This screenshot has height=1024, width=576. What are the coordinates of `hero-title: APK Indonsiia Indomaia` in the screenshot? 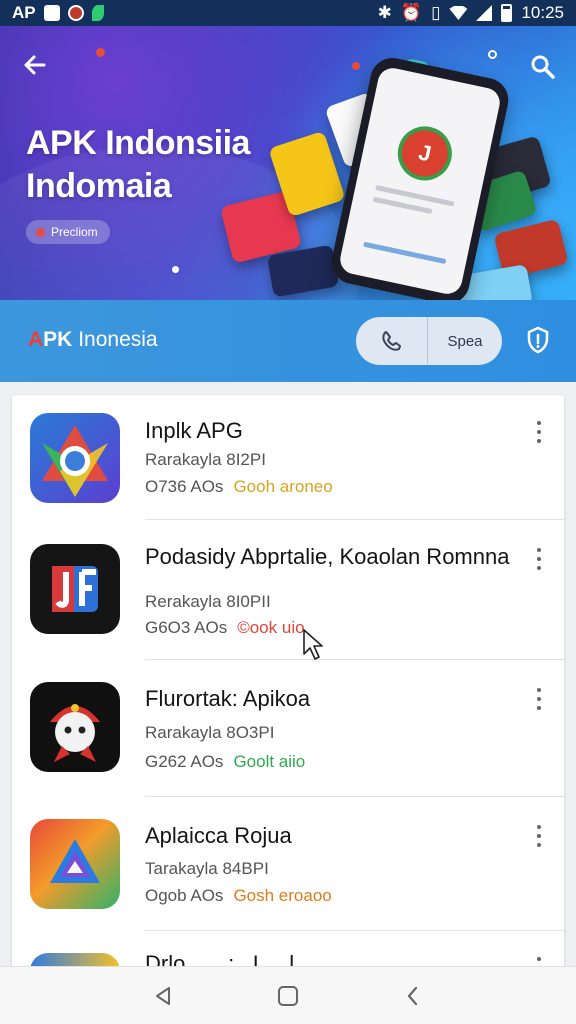 It's located at (138, 165).